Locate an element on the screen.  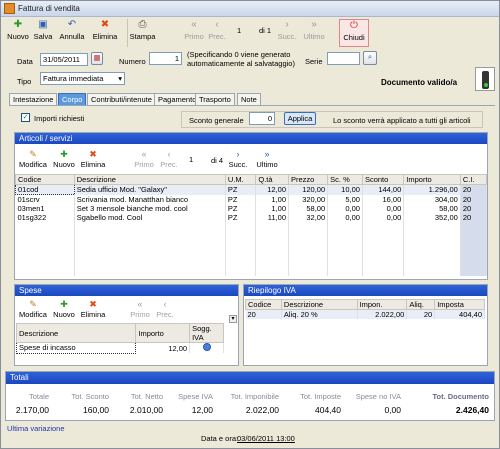
spese-edit-button: ✎ Modifica is located at coordinates (33, 309).